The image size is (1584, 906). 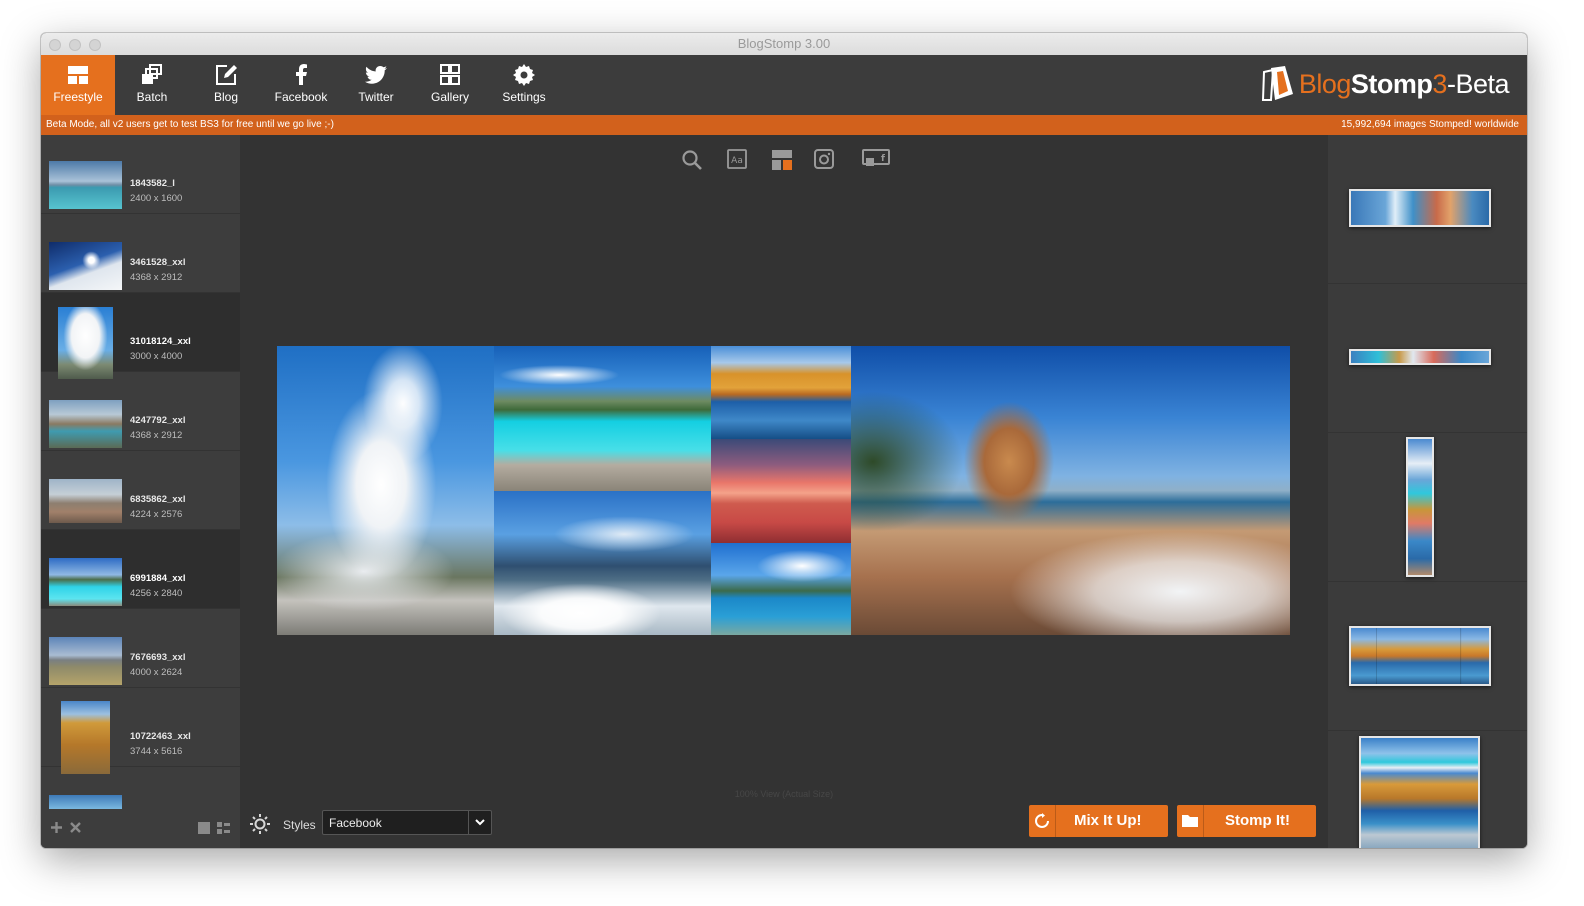 I want to click on toolbar-facebook-button: Facebook, so click(x=301, y=85).